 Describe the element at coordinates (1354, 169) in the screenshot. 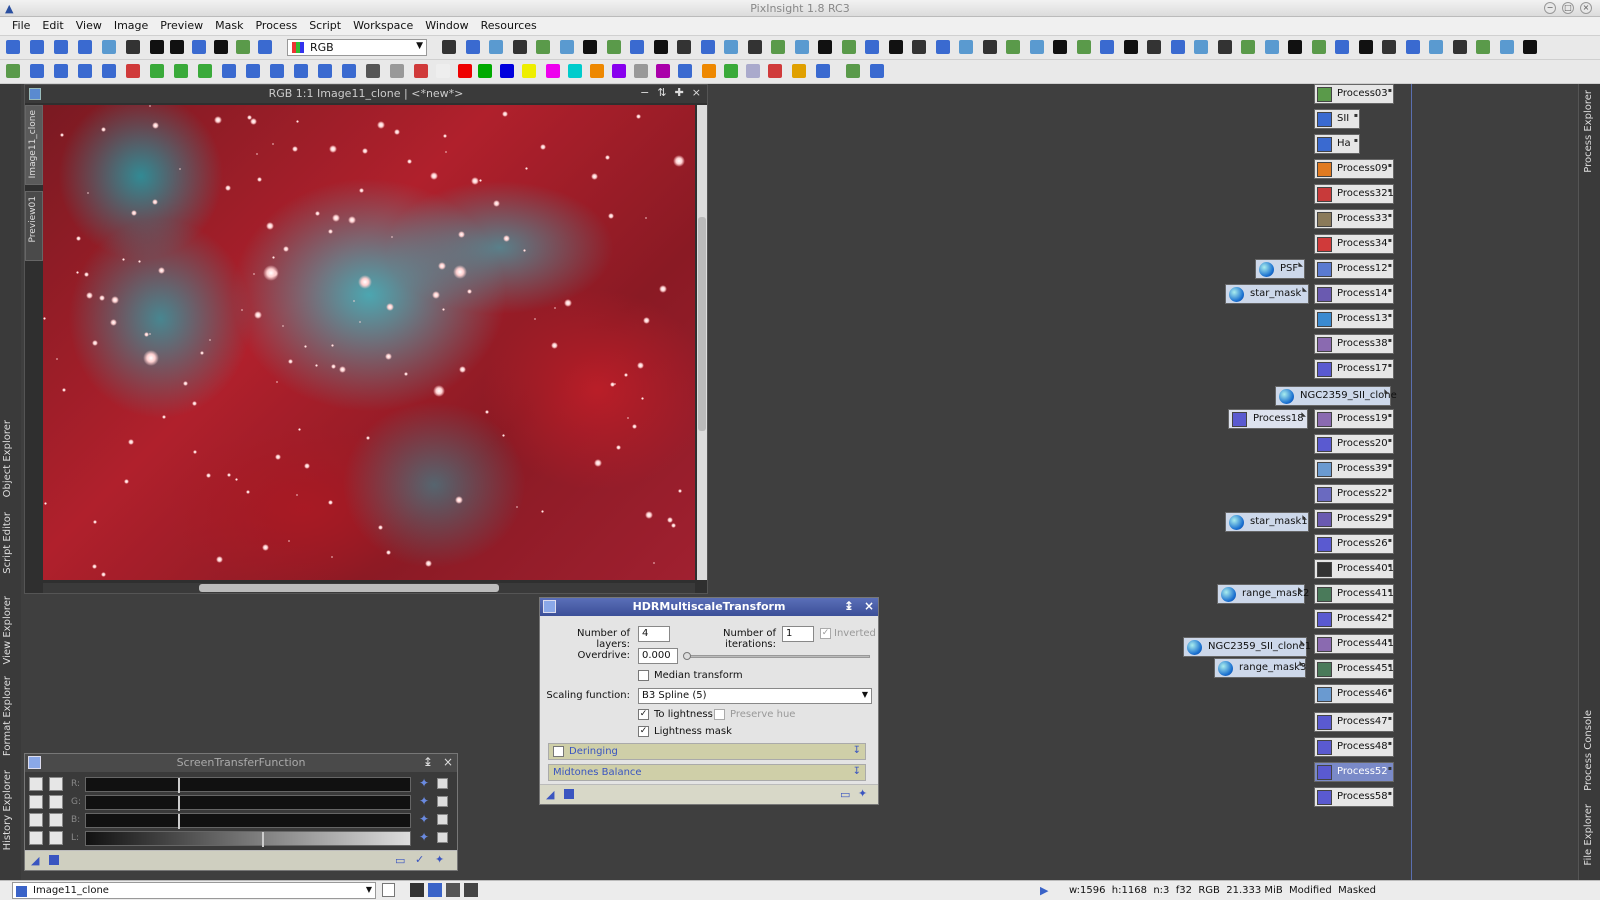

I see `process-icon-process09: Process09 ▪` at that location.